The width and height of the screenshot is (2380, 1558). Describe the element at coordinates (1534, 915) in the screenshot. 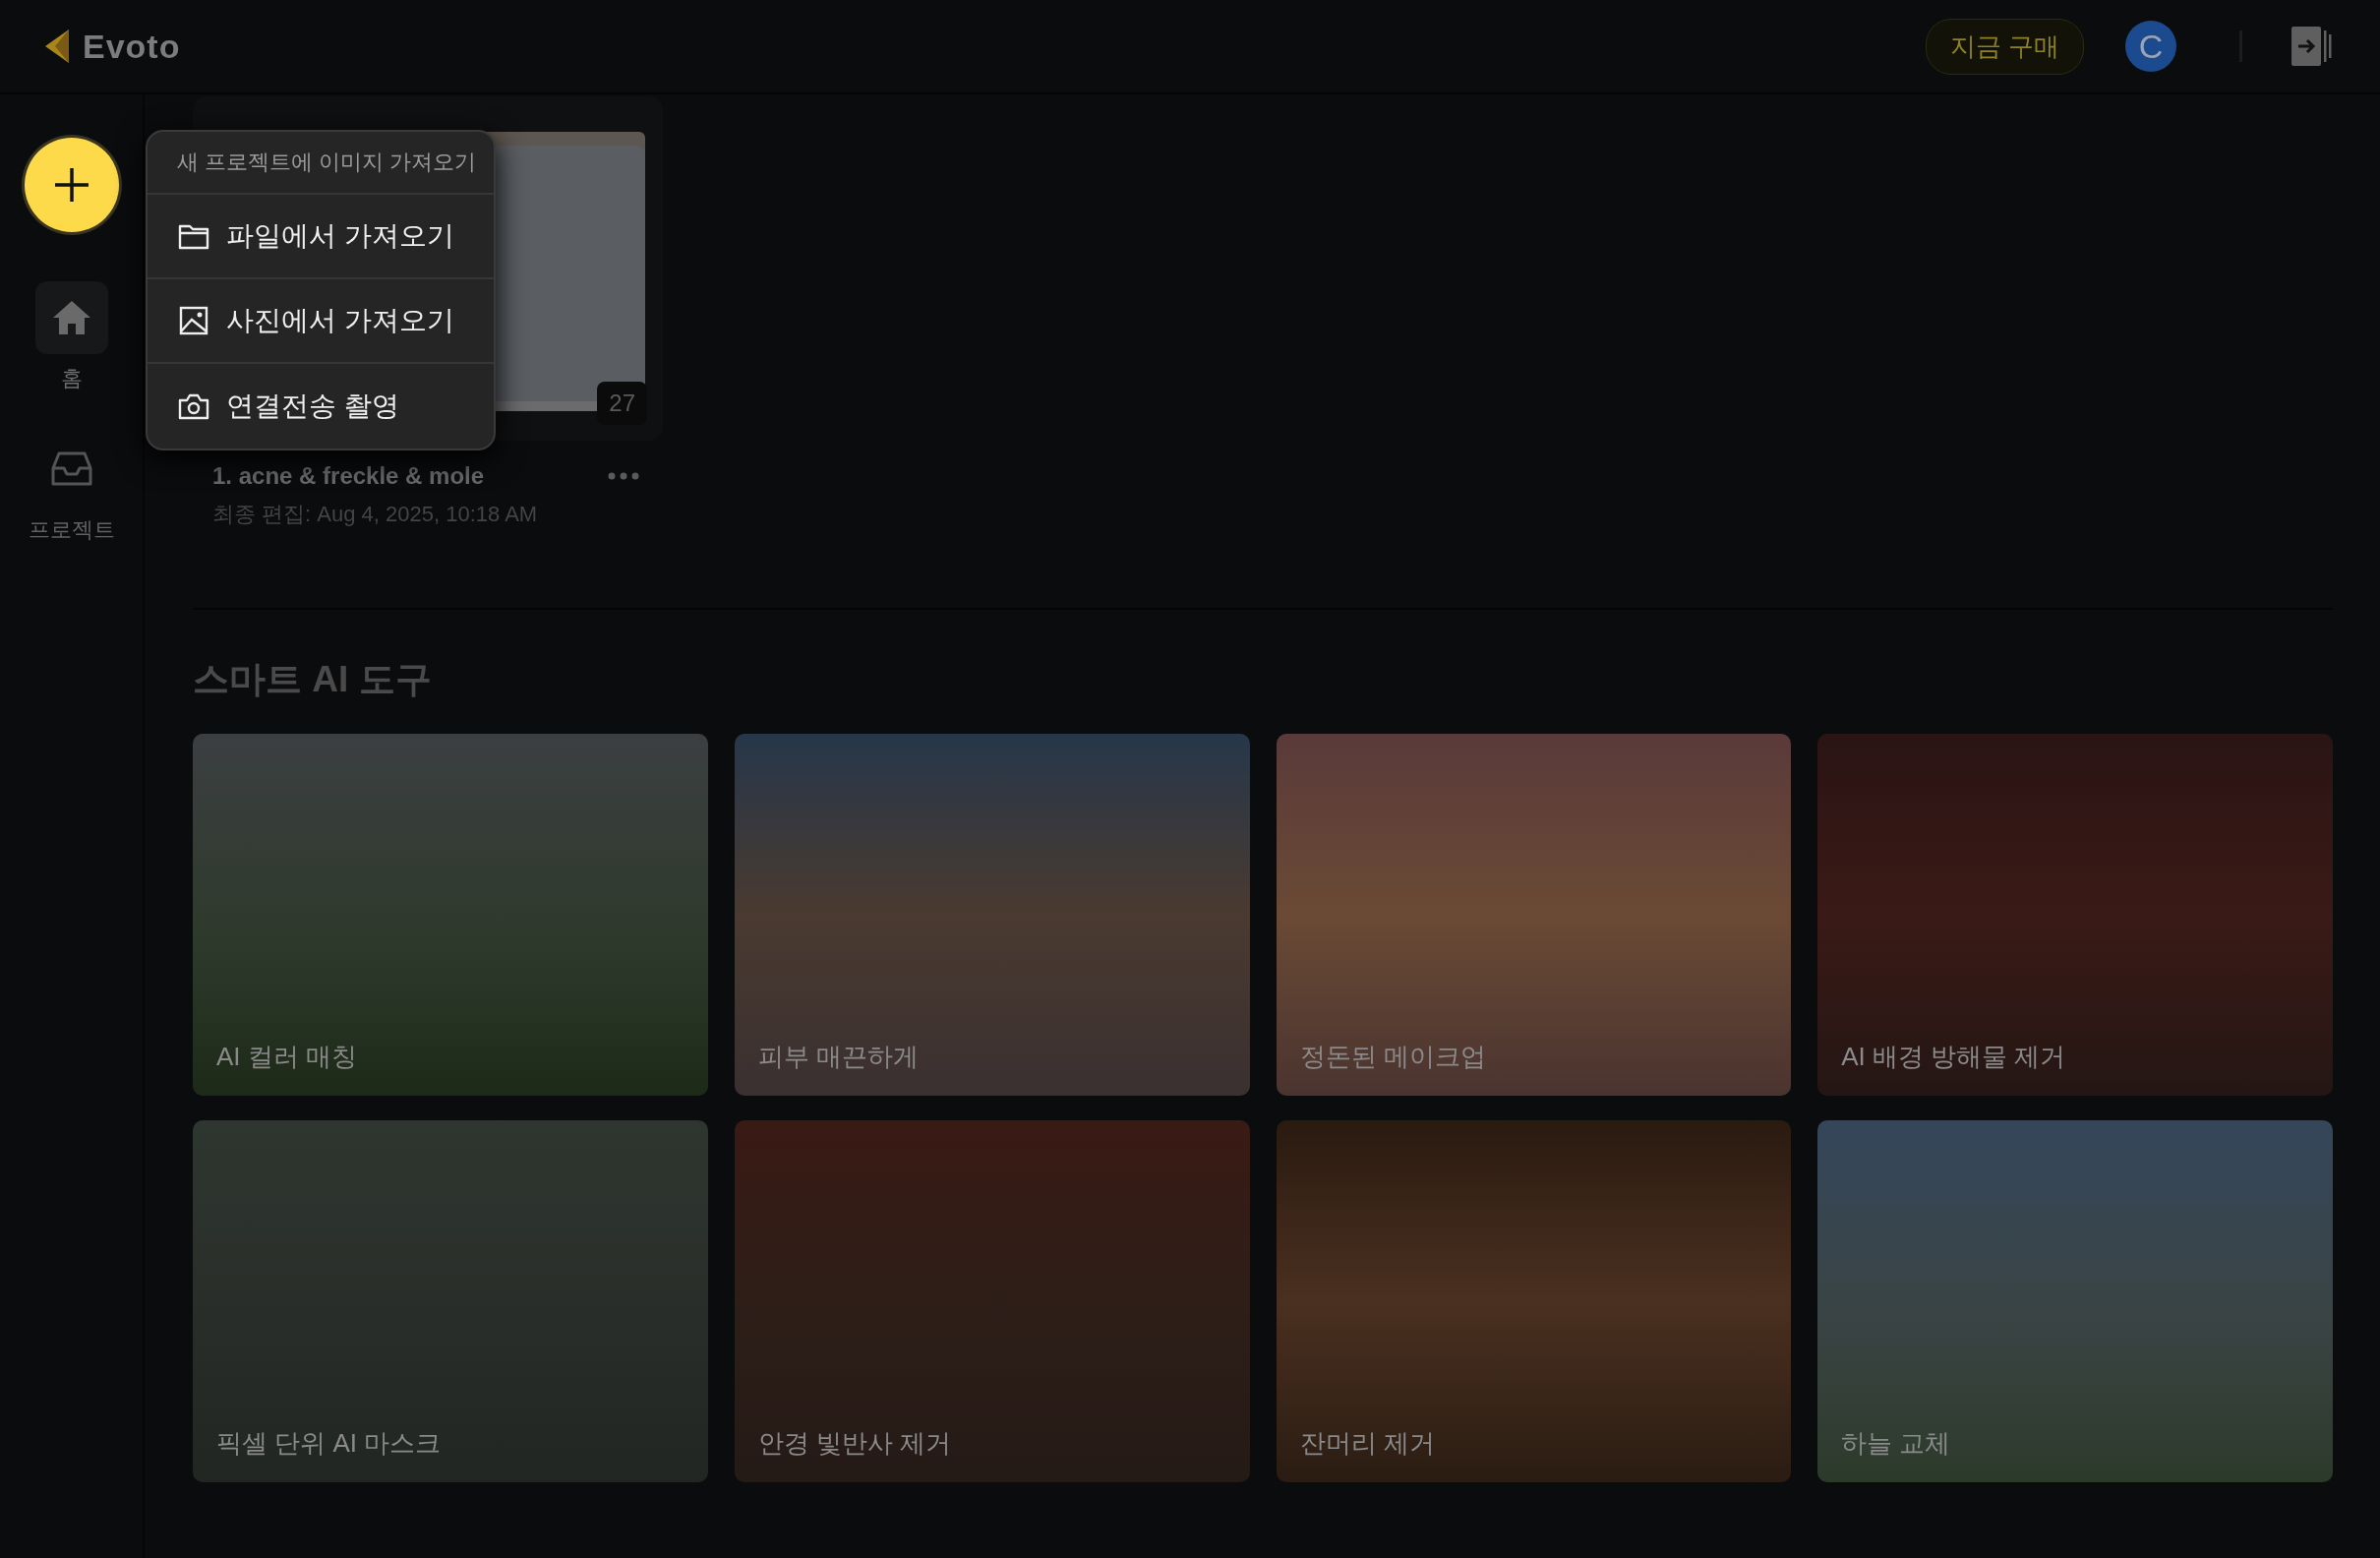

I see `tool-card: 정돈된 메이크업` at that location.